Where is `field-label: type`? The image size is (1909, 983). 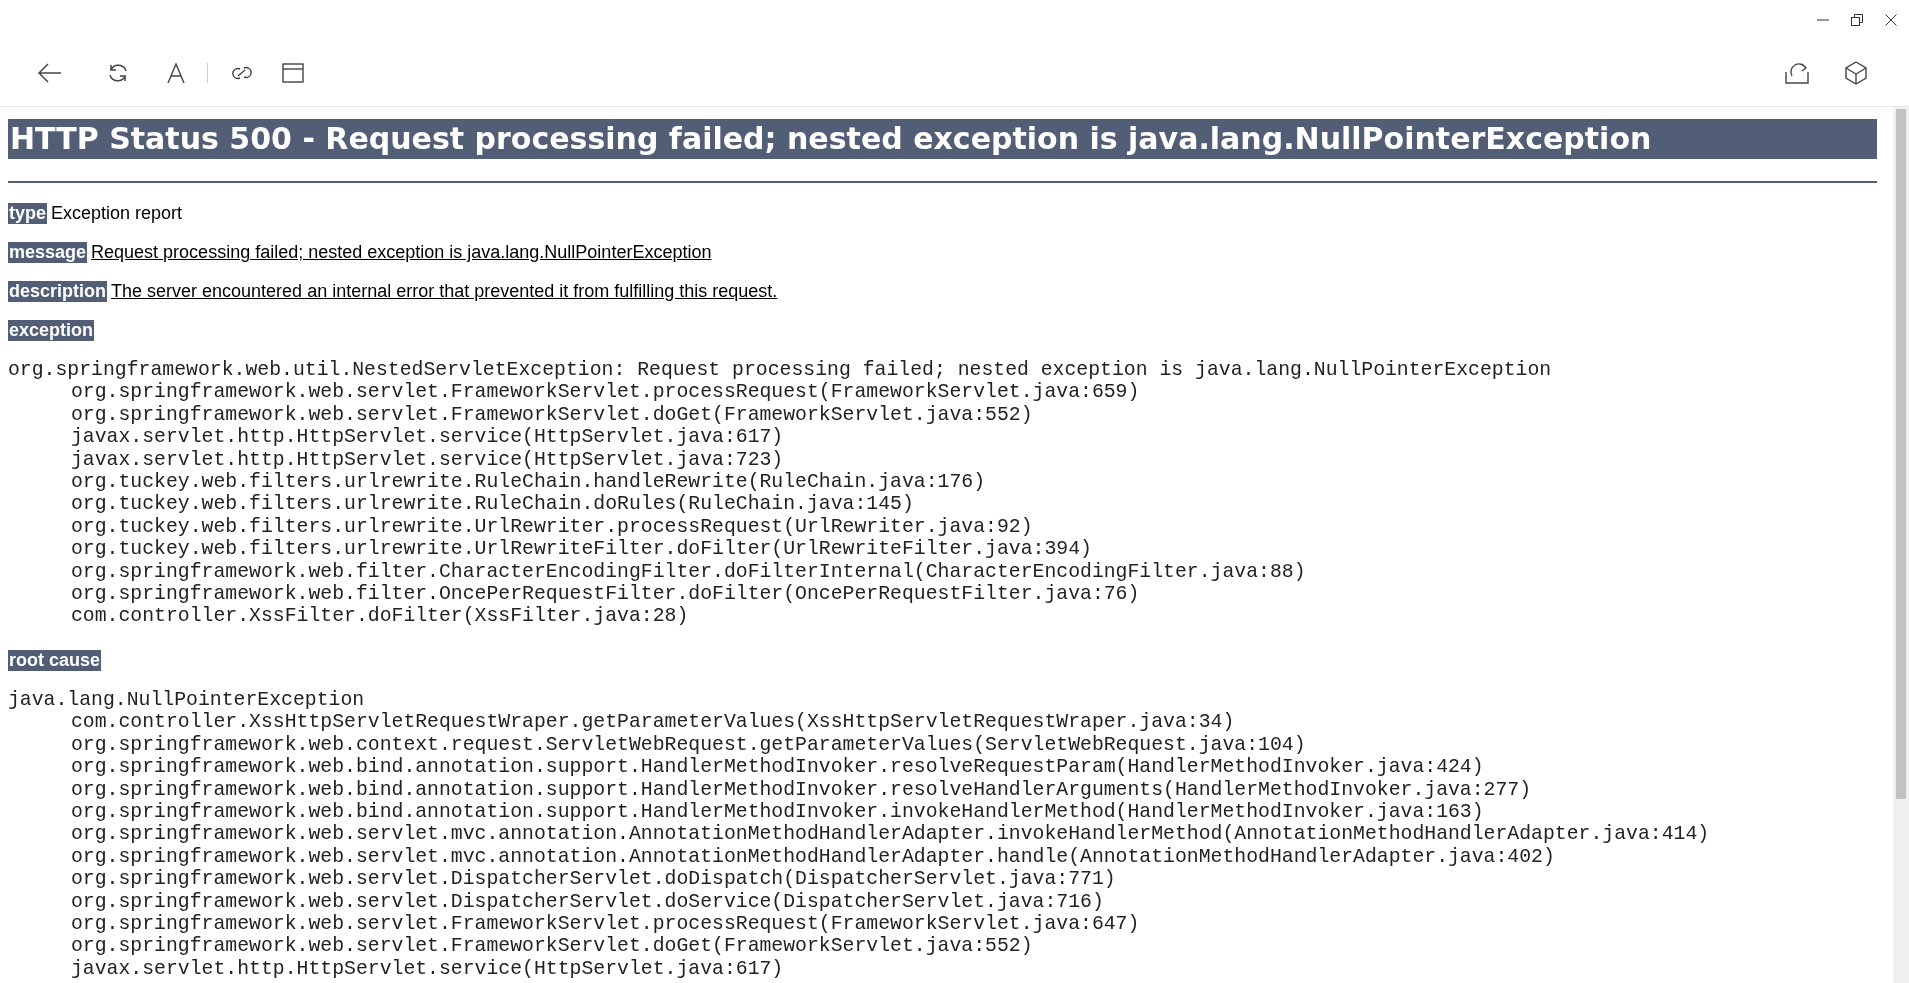
field-label: type is located at coordinates (27, 213).